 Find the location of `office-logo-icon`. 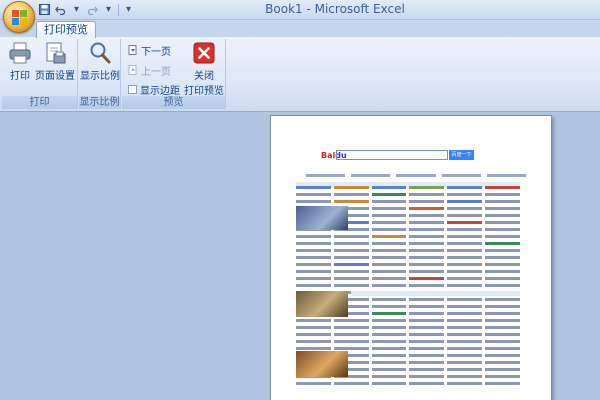

office-logo-icon is located at coordinates (19, 17).